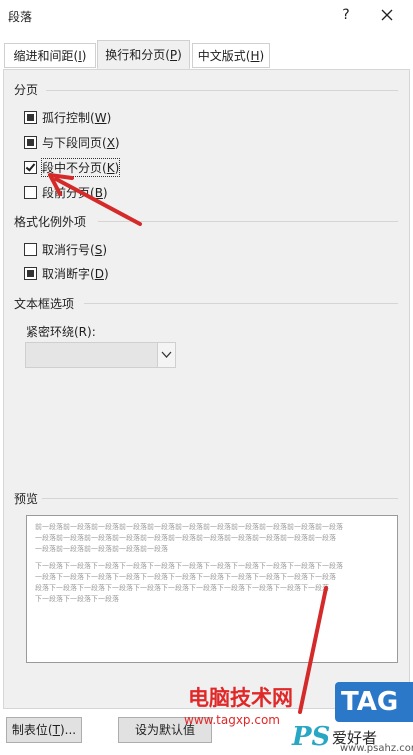  What do you see at coordinates (44, 304) in the screenshot?
I see `textbox-options-heading: 文本框选项` at bounding box center [44, 304].